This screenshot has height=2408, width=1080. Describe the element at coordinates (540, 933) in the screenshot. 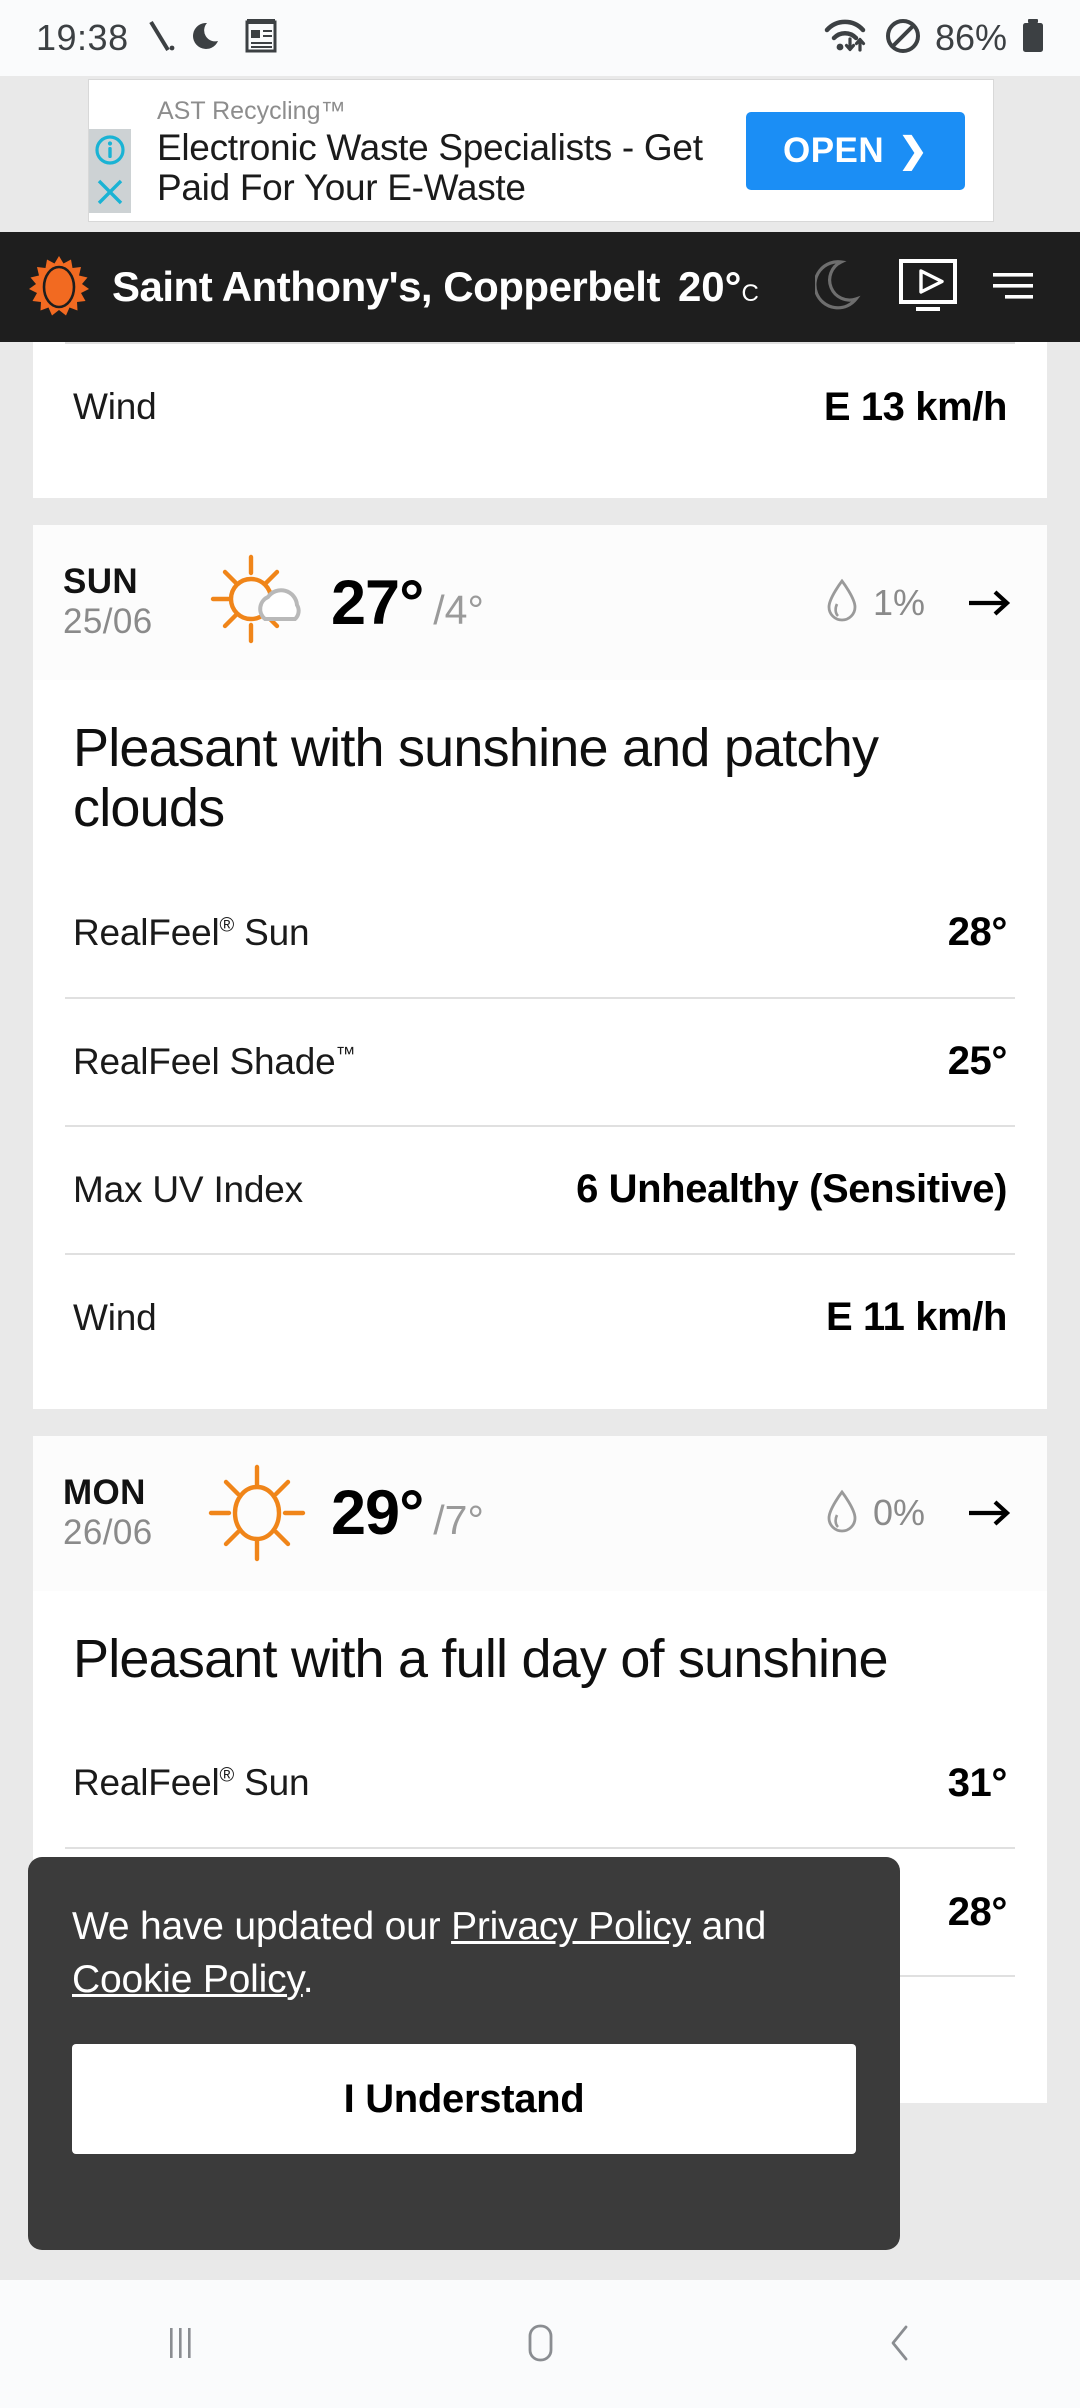

I see `detail-row: RealFeel® Sun 28°` at that location.